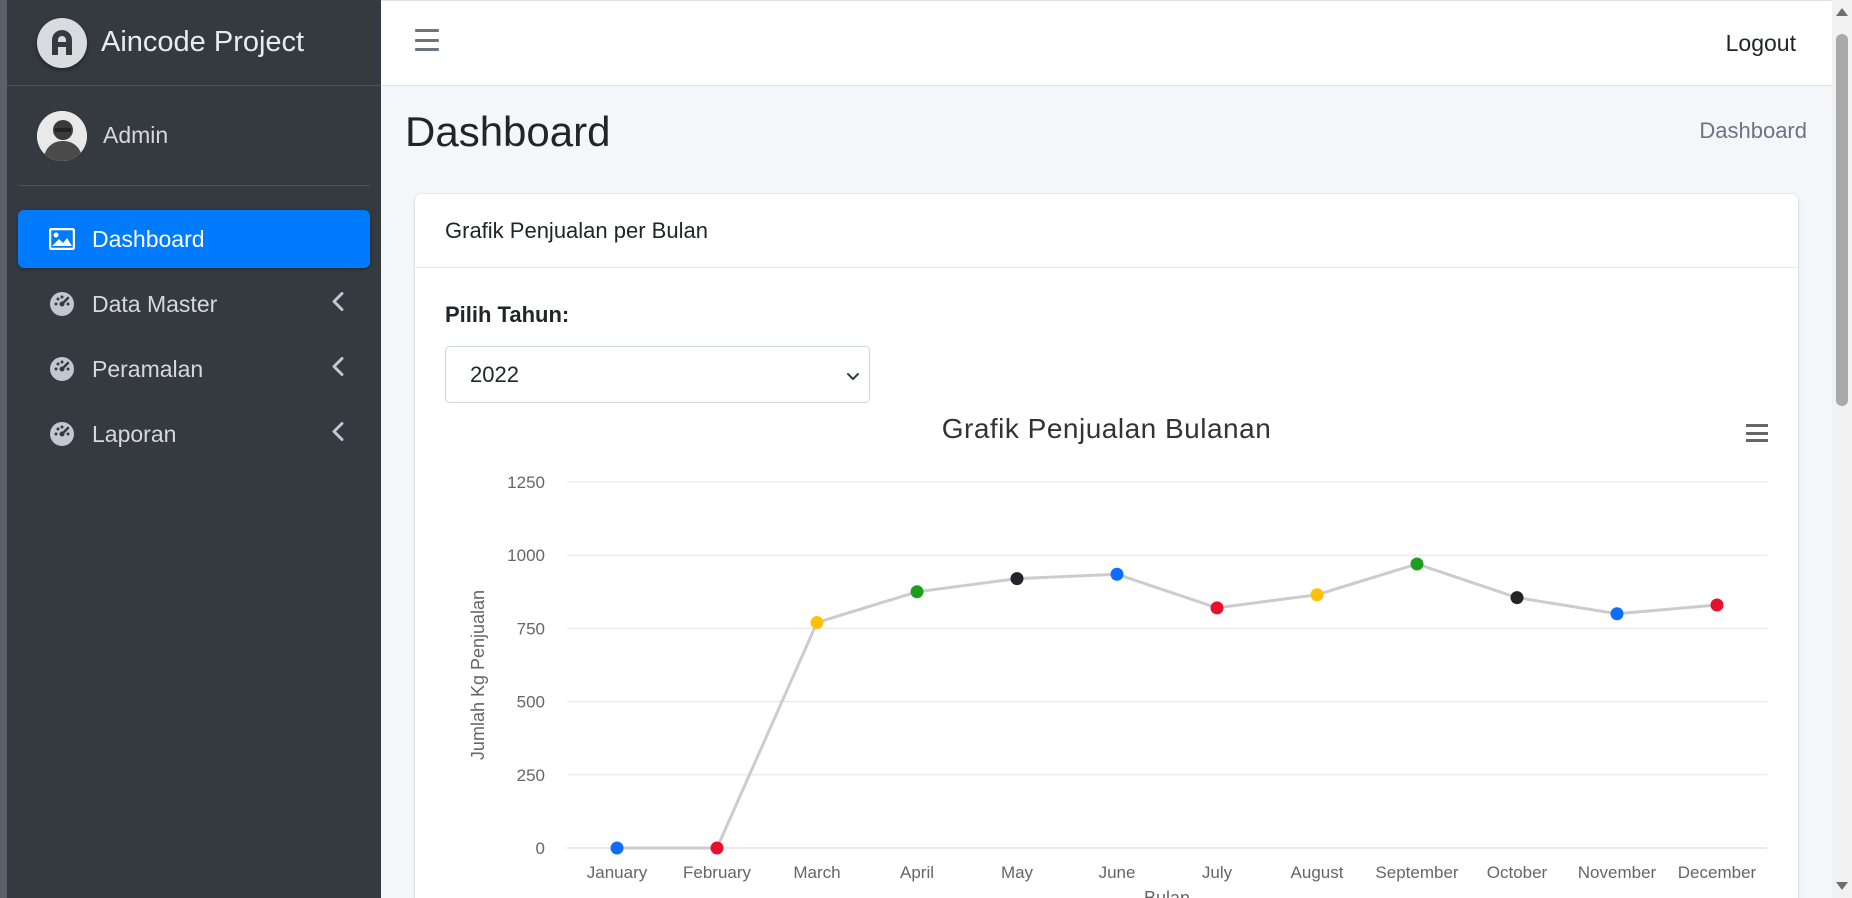  I want to click on sidebar-nav: Dashboard Data Master Peramalan Laporan, so click(194, 324).